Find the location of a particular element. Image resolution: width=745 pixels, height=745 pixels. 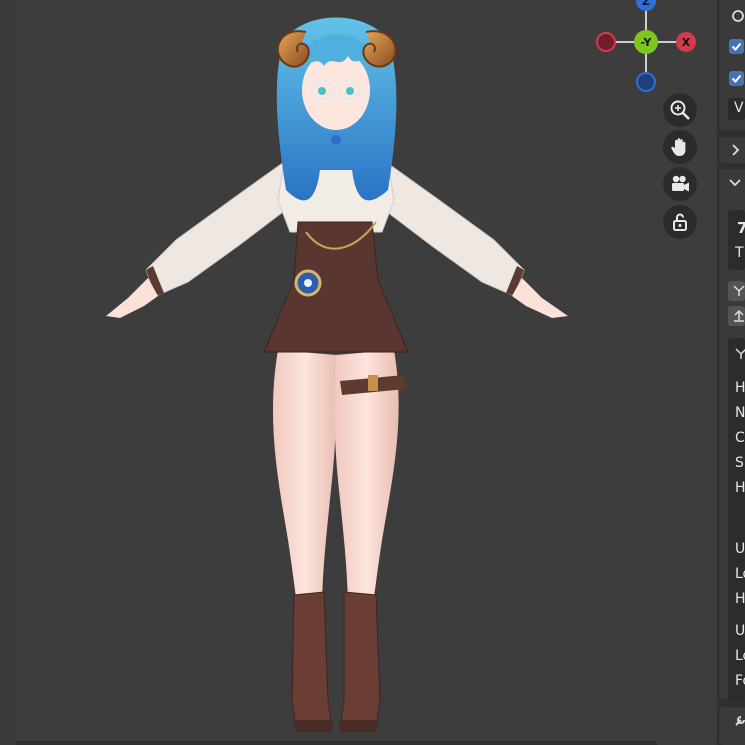

subpanel-letter: T is located at coordinates (739, 253).